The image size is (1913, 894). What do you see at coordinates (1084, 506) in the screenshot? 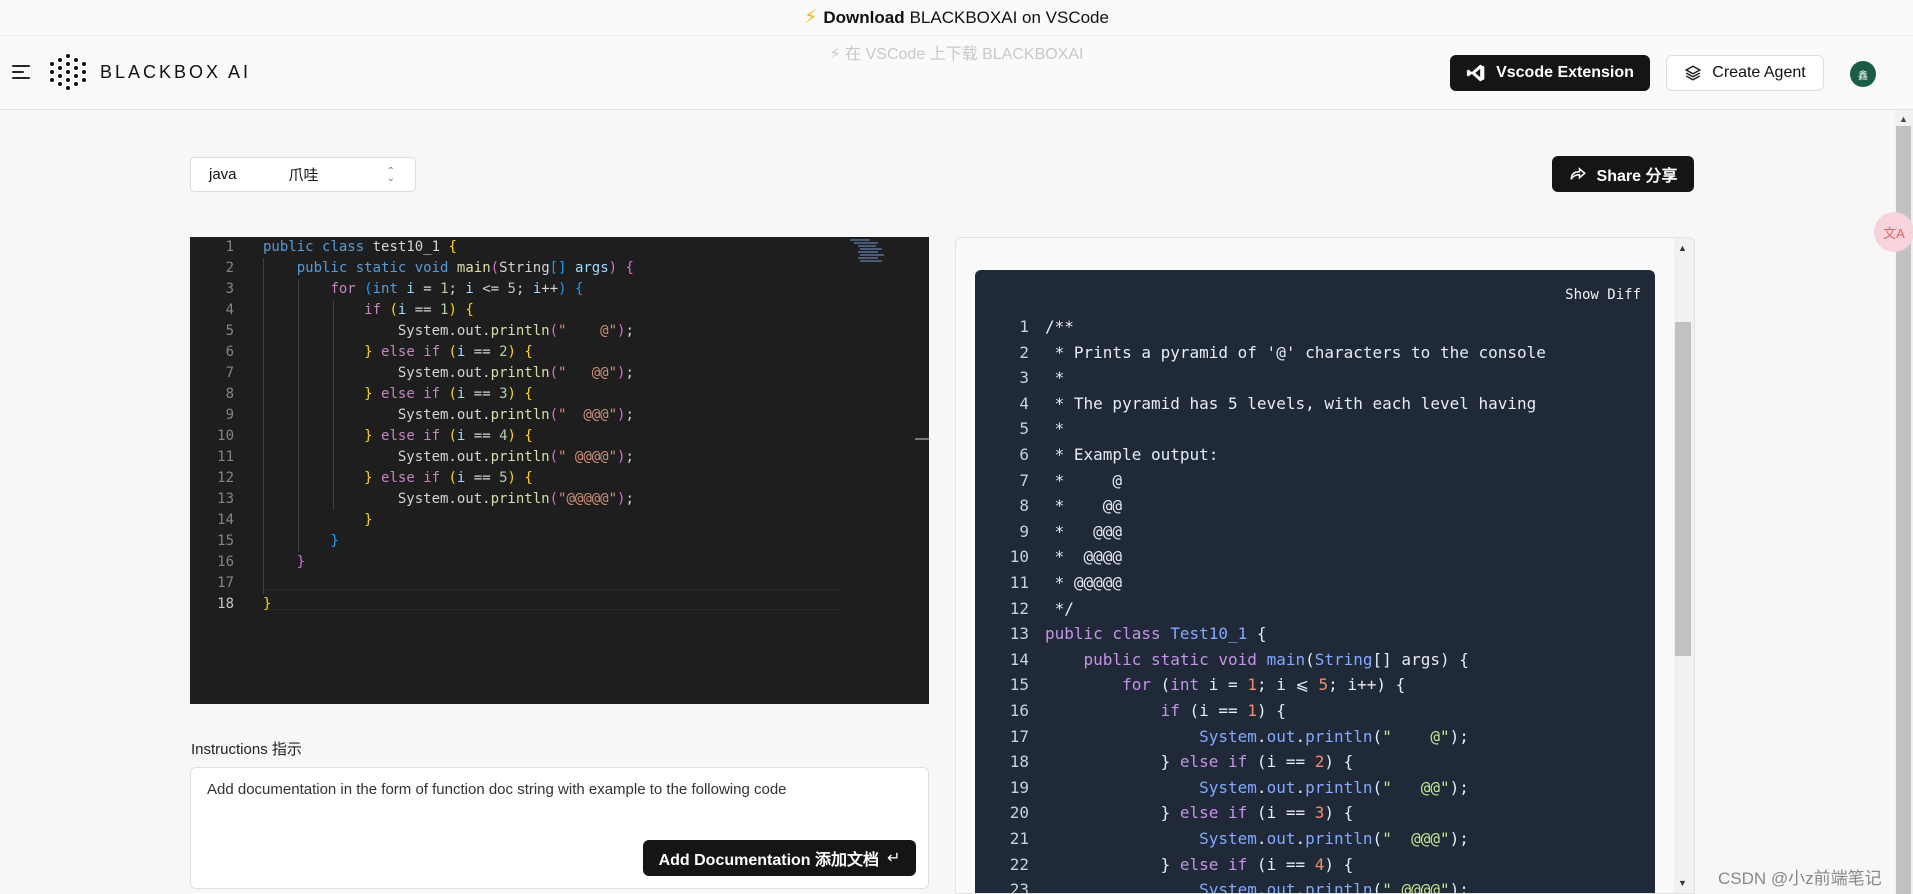
I see `code-line: * @@` at bounding box center [1084, 506].